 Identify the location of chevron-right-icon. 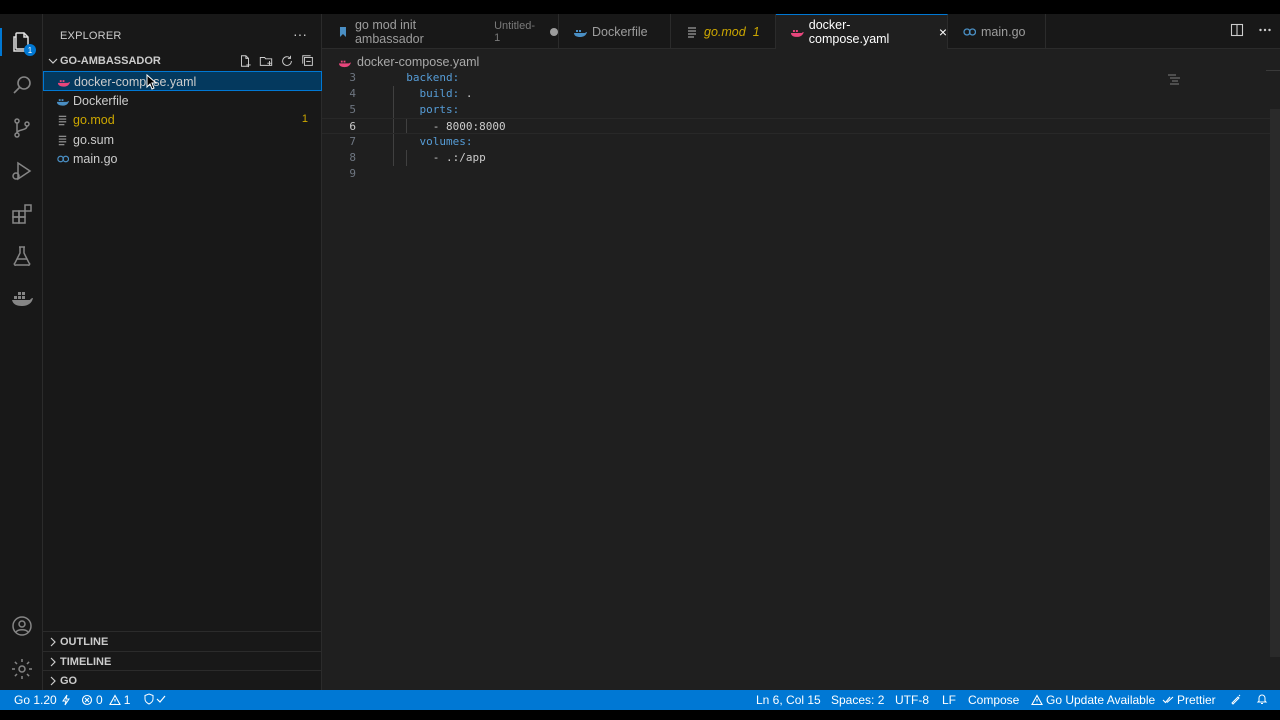
(53, 662).